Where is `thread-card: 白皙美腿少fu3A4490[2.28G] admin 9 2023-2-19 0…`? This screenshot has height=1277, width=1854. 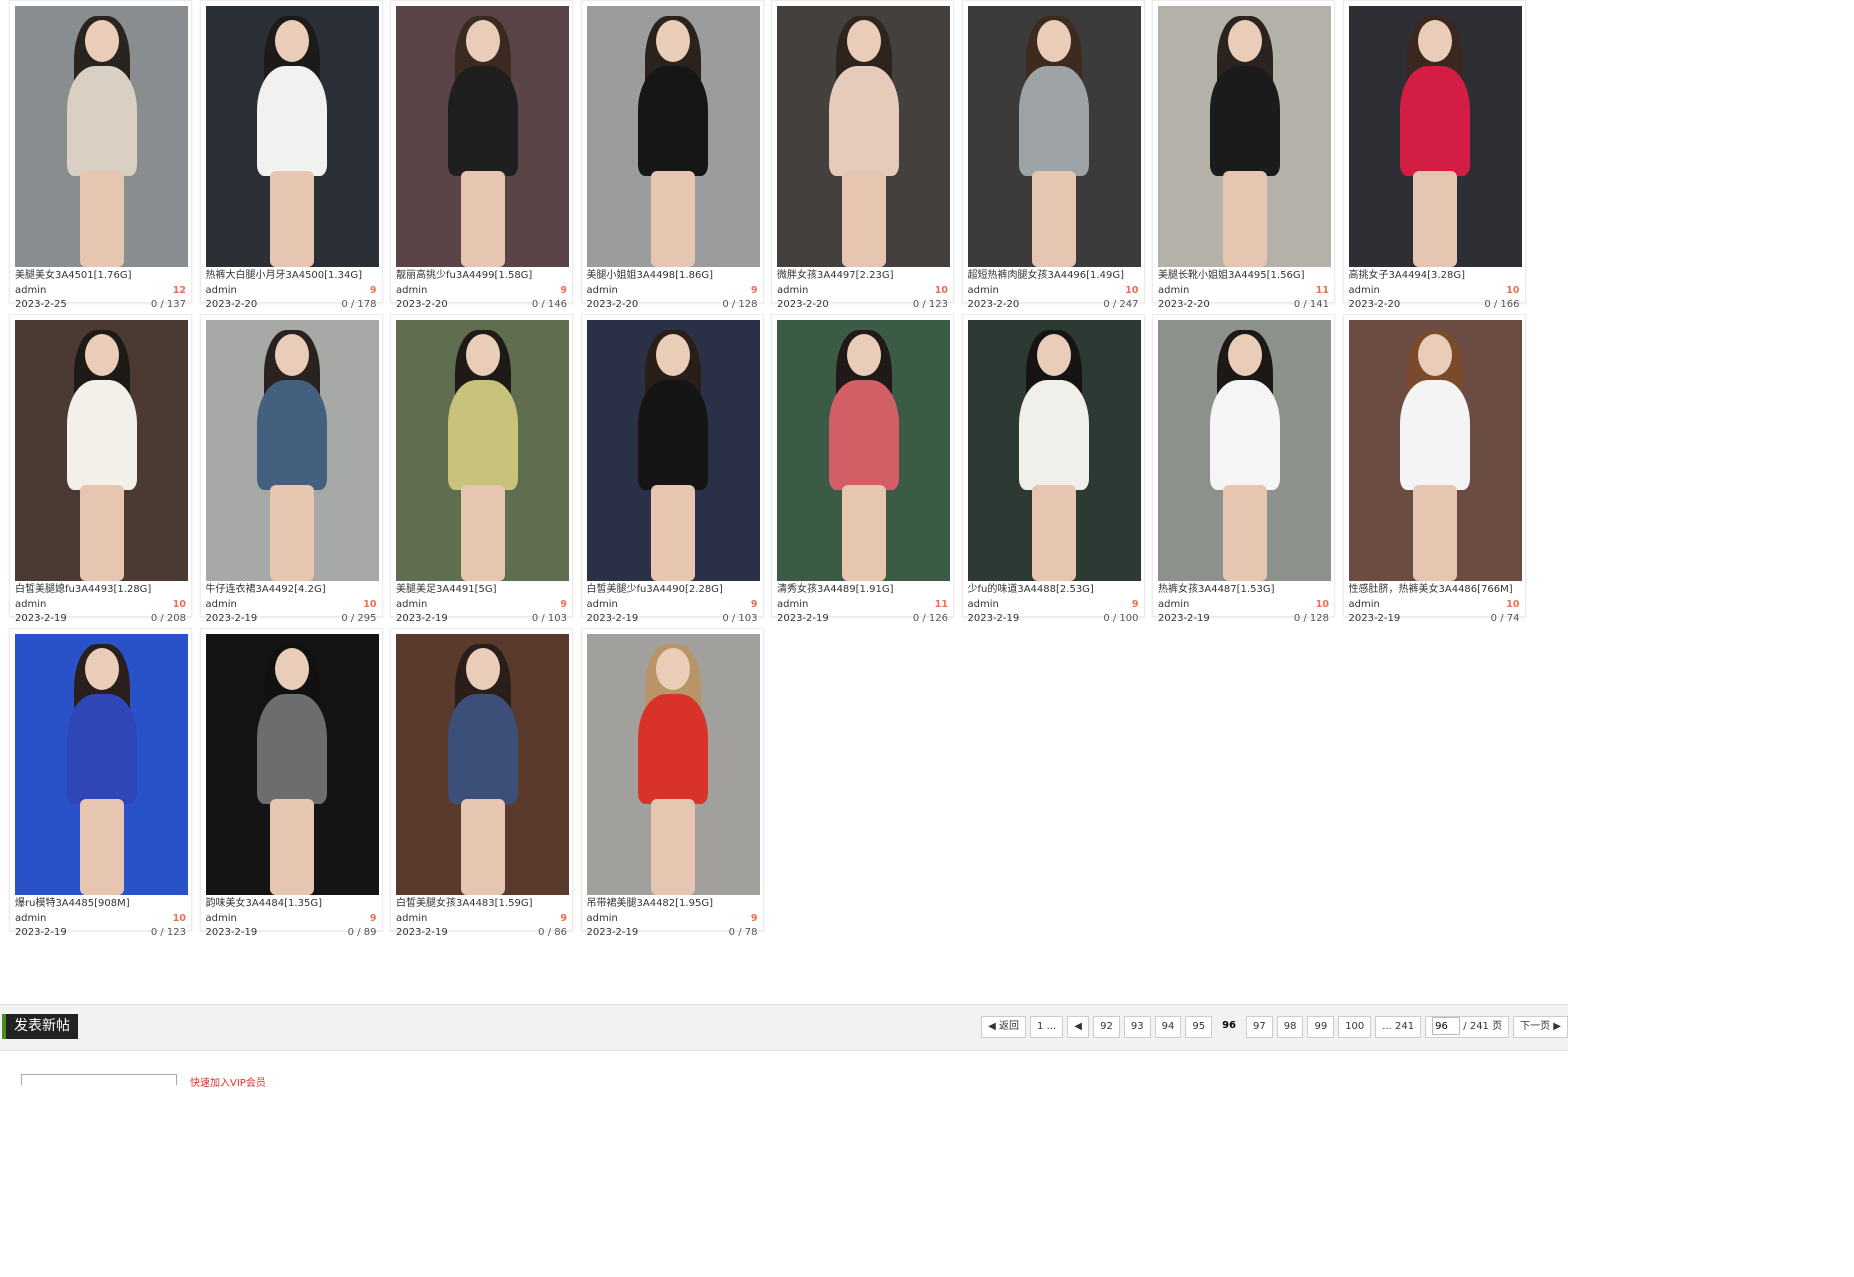 thread-card: 白皙美腿少fu3A4490[2.28G] admin 9 2023-2-19 0… is located at coordinates (672, 469).